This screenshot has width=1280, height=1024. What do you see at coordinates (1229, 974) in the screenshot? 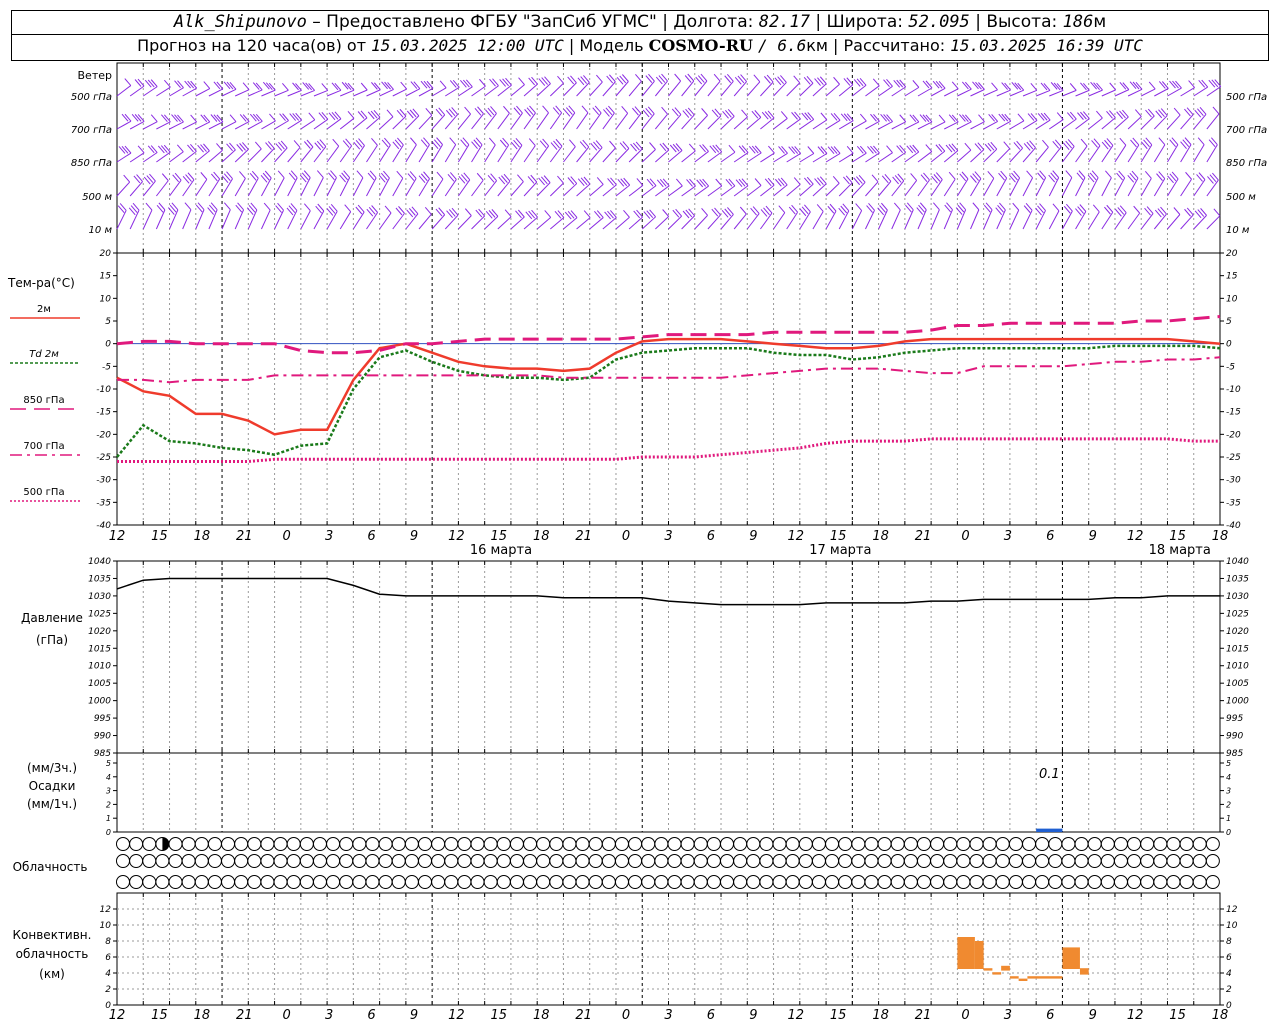
I see `y-tick-label: 4` at bounding box center [1229, 974].